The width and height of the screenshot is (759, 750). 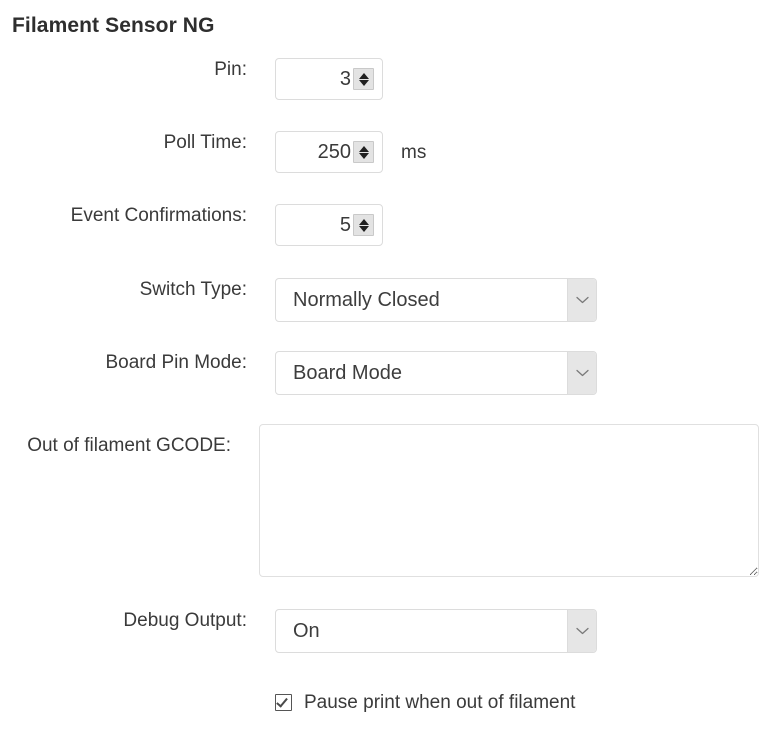 I want to click on poll-time-control: 250 ms, so click(x=350, y=152).